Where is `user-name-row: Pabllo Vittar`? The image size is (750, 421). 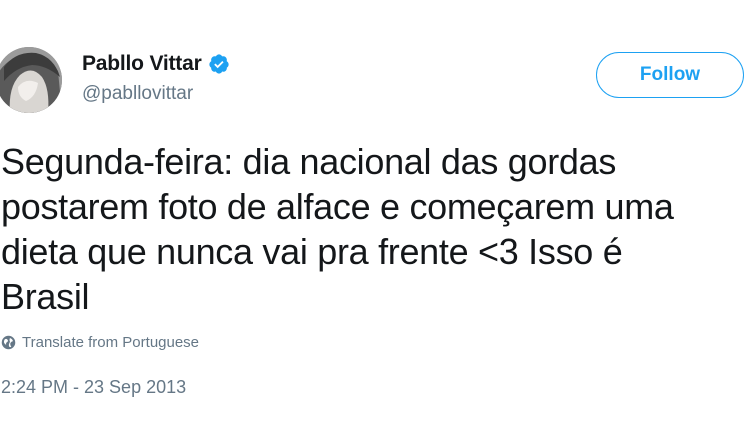
user-name-row: Pabllo Vittar is located at coordinates (156, 64).